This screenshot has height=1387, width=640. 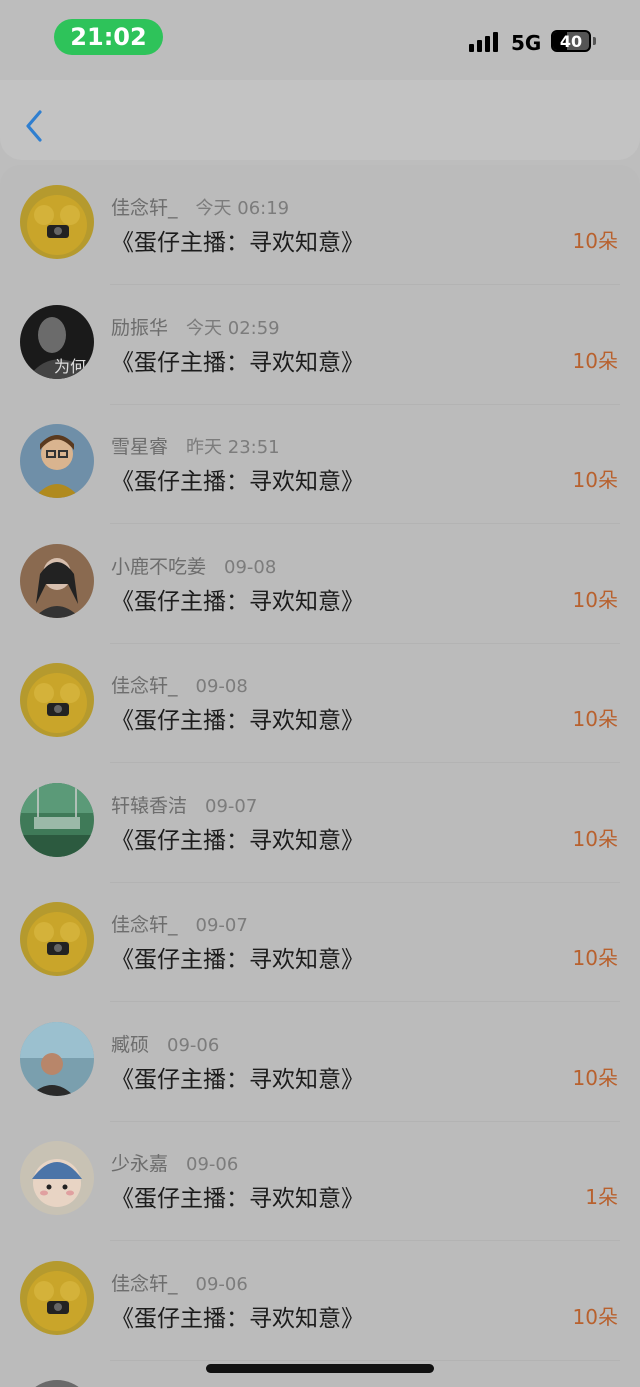 I want to click on row-divider, so click(x=365, y=1360).